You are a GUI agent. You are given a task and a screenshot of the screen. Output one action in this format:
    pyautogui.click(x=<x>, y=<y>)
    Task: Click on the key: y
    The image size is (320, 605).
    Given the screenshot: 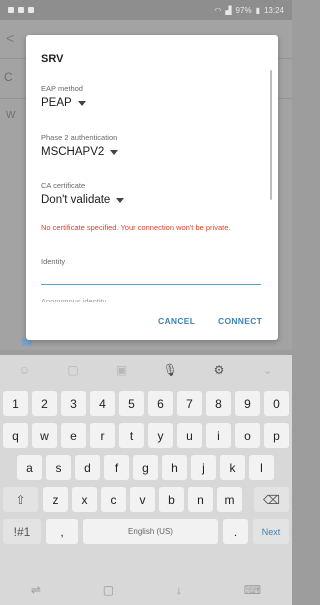 What is the action you would take?
    pyautogui.click(x=160, y=435)
    